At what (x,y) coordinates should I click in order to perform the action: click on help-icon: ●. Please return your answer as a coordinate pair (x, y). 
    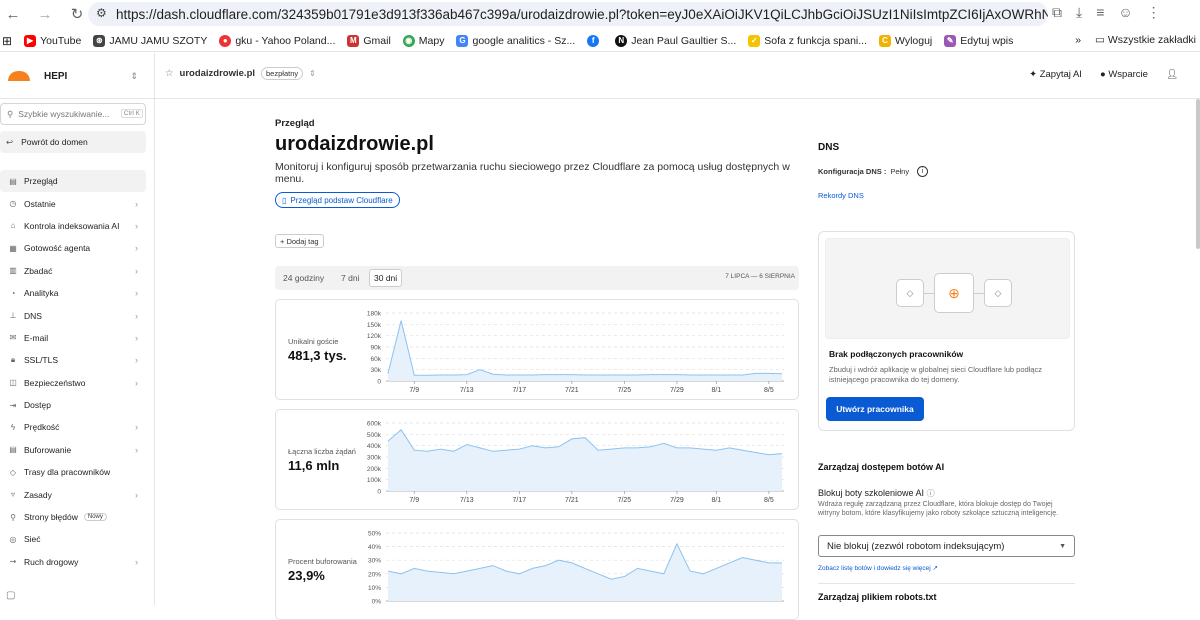
    Looking at the image, I should click on (1102, 74).